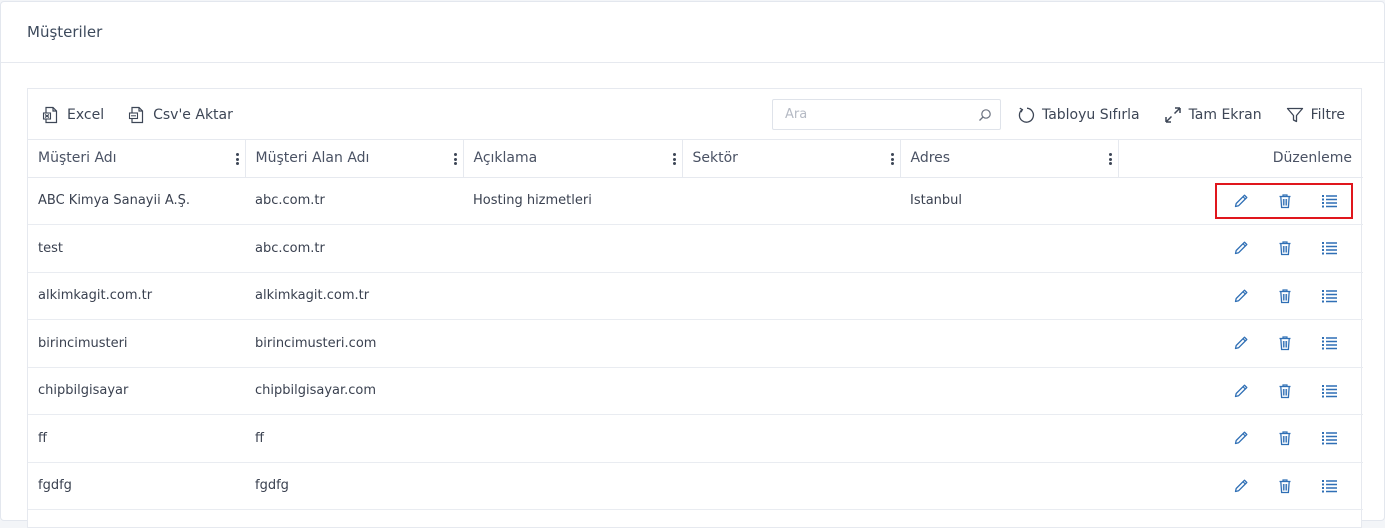 The width and height of the screenshot is (1385, 528). What do you see at coordinates (136, 486) in the screenshot?
I see `cell-customer-name: fgdfg` at bounding box center [136, 486].